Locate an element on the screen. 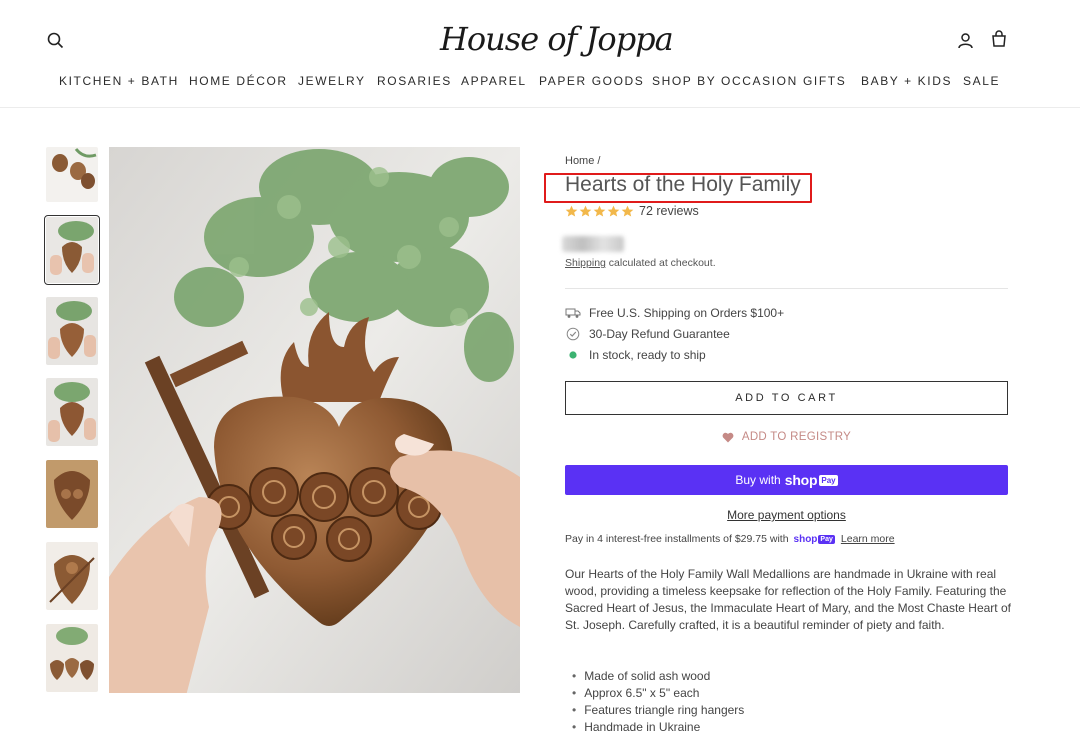 The width and height of the screenshot is (1080, 748). cart-icon is located at coordinates (999, 39).